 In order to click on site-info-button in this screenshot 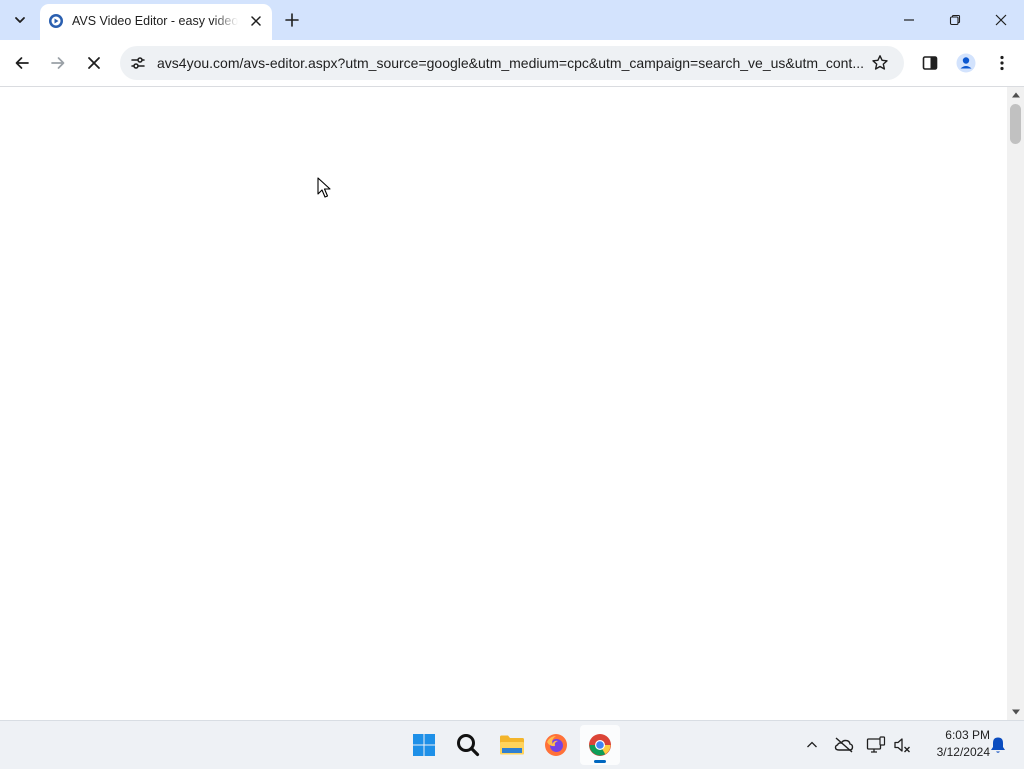, I will do `click(138, 63)`.